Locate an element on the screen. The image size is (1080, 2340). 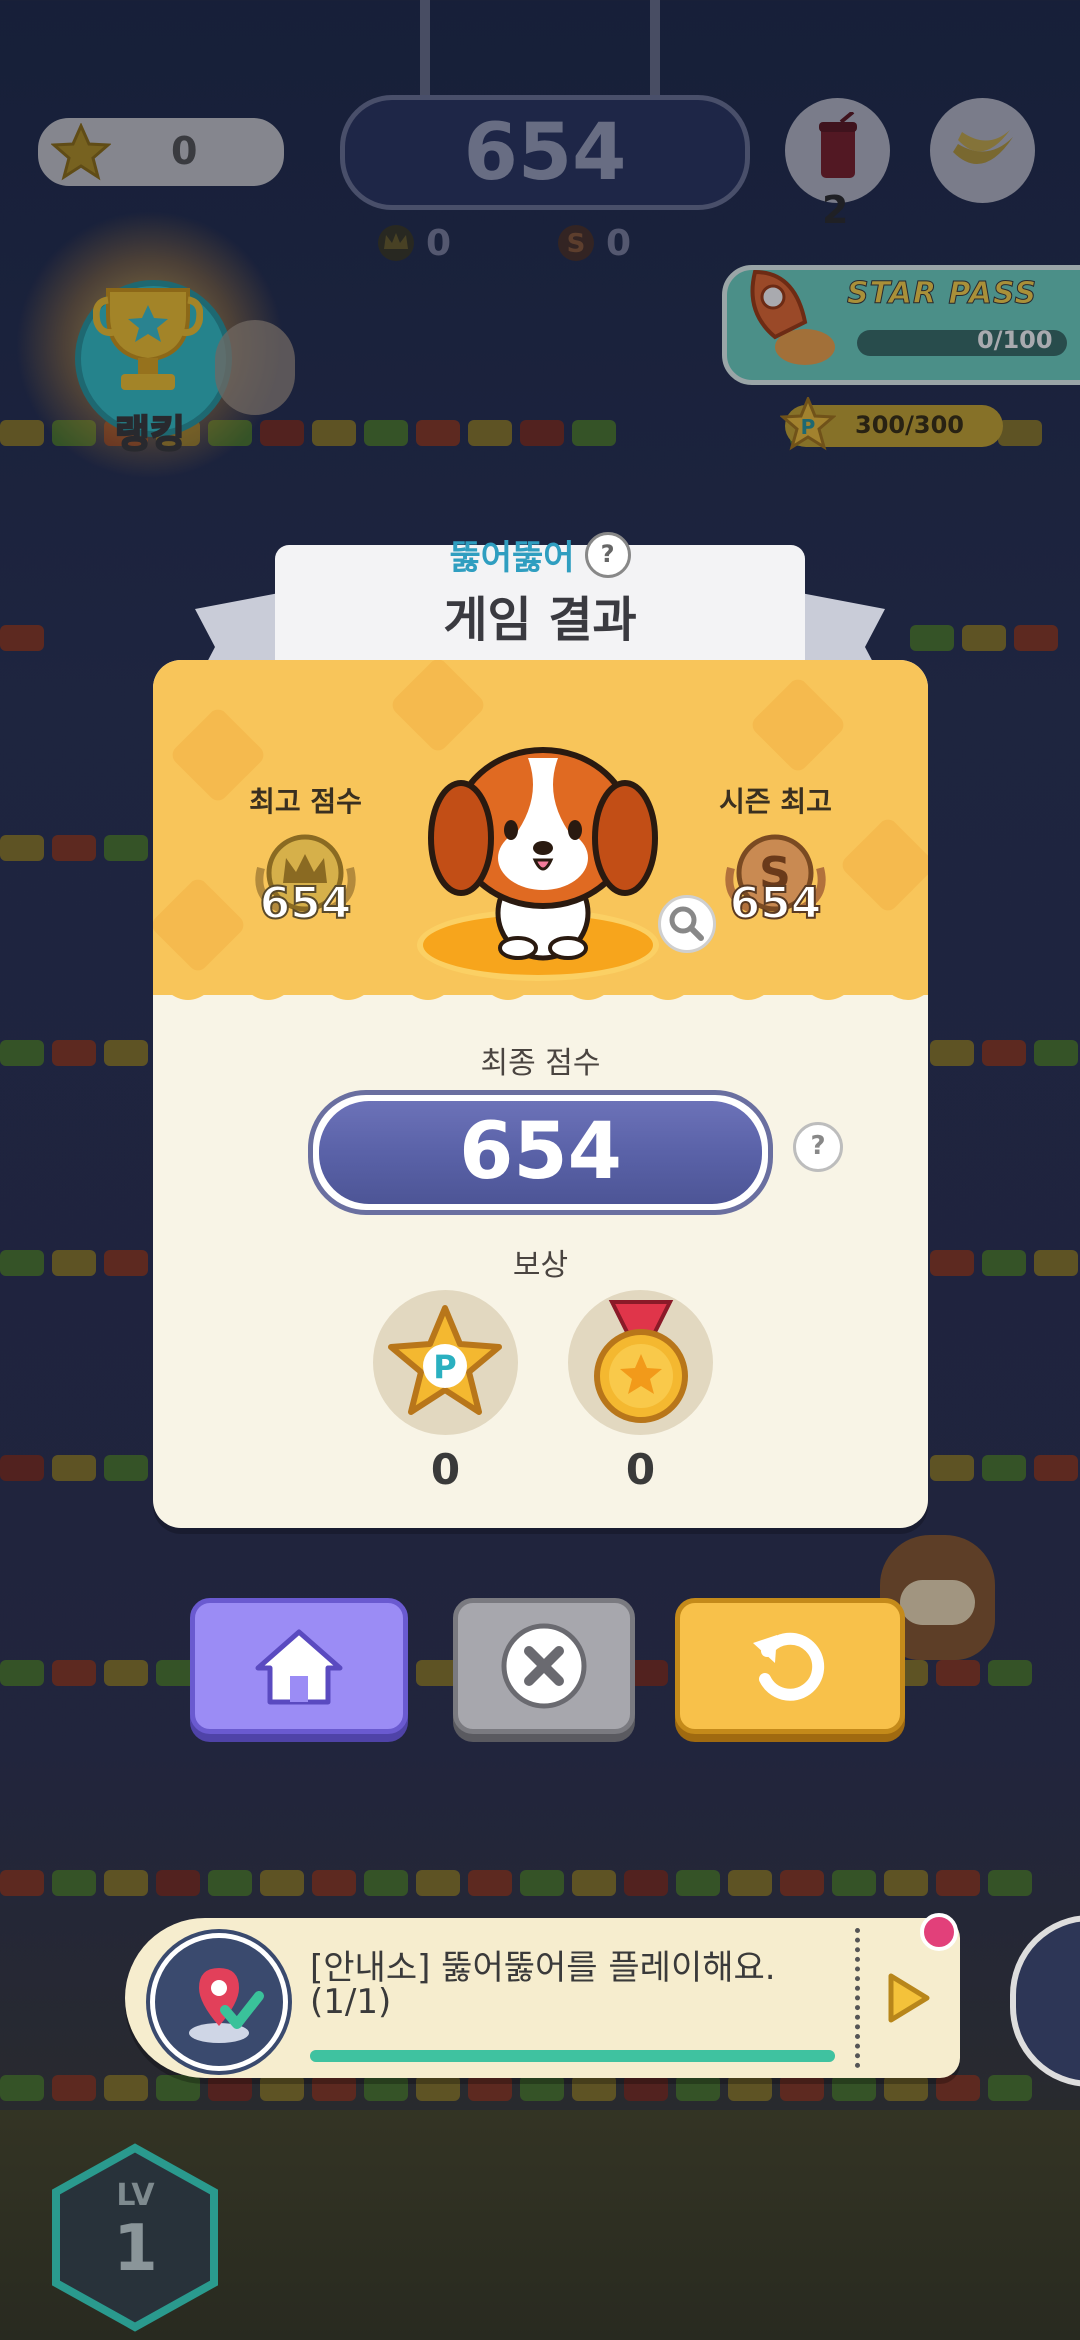
reward-coin-value: 0 is located at coordinates (640, 1469).